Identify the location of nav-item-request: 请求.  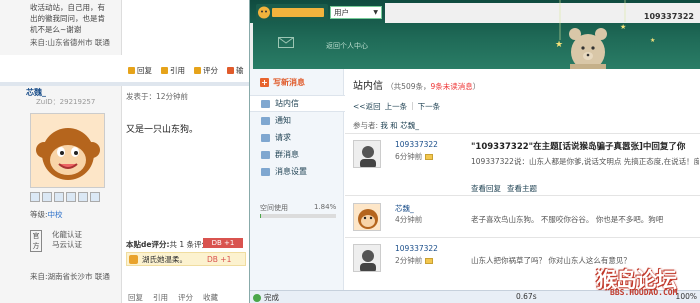
(297, 137).